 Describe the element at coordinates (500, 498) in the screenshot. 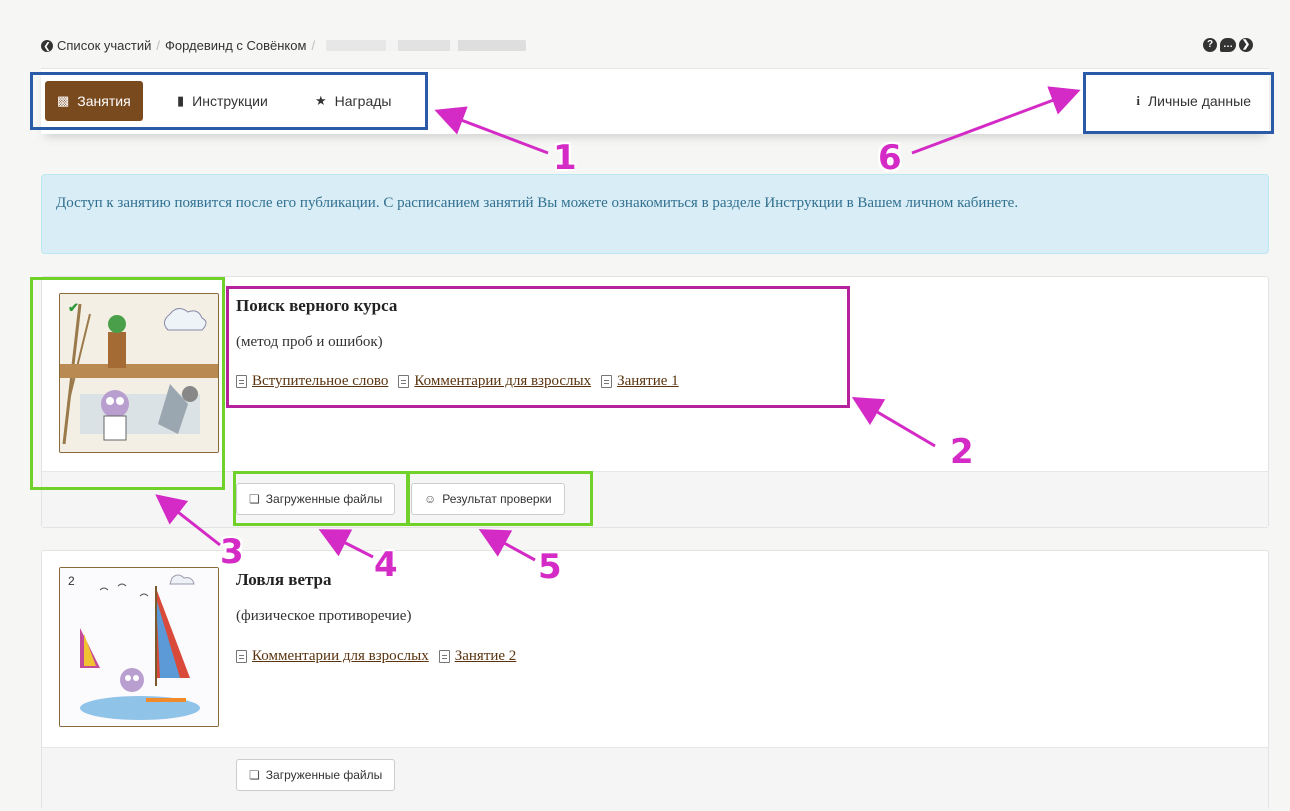

I see `annotation-box-check-result` at that location.